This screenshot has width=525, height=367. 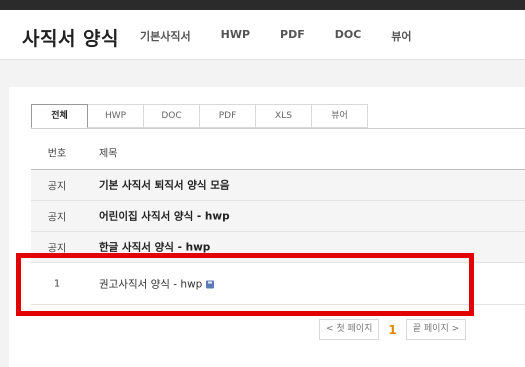 I want to click on last-page-button: 끝 페이지 >, so click(x=436, y=329).